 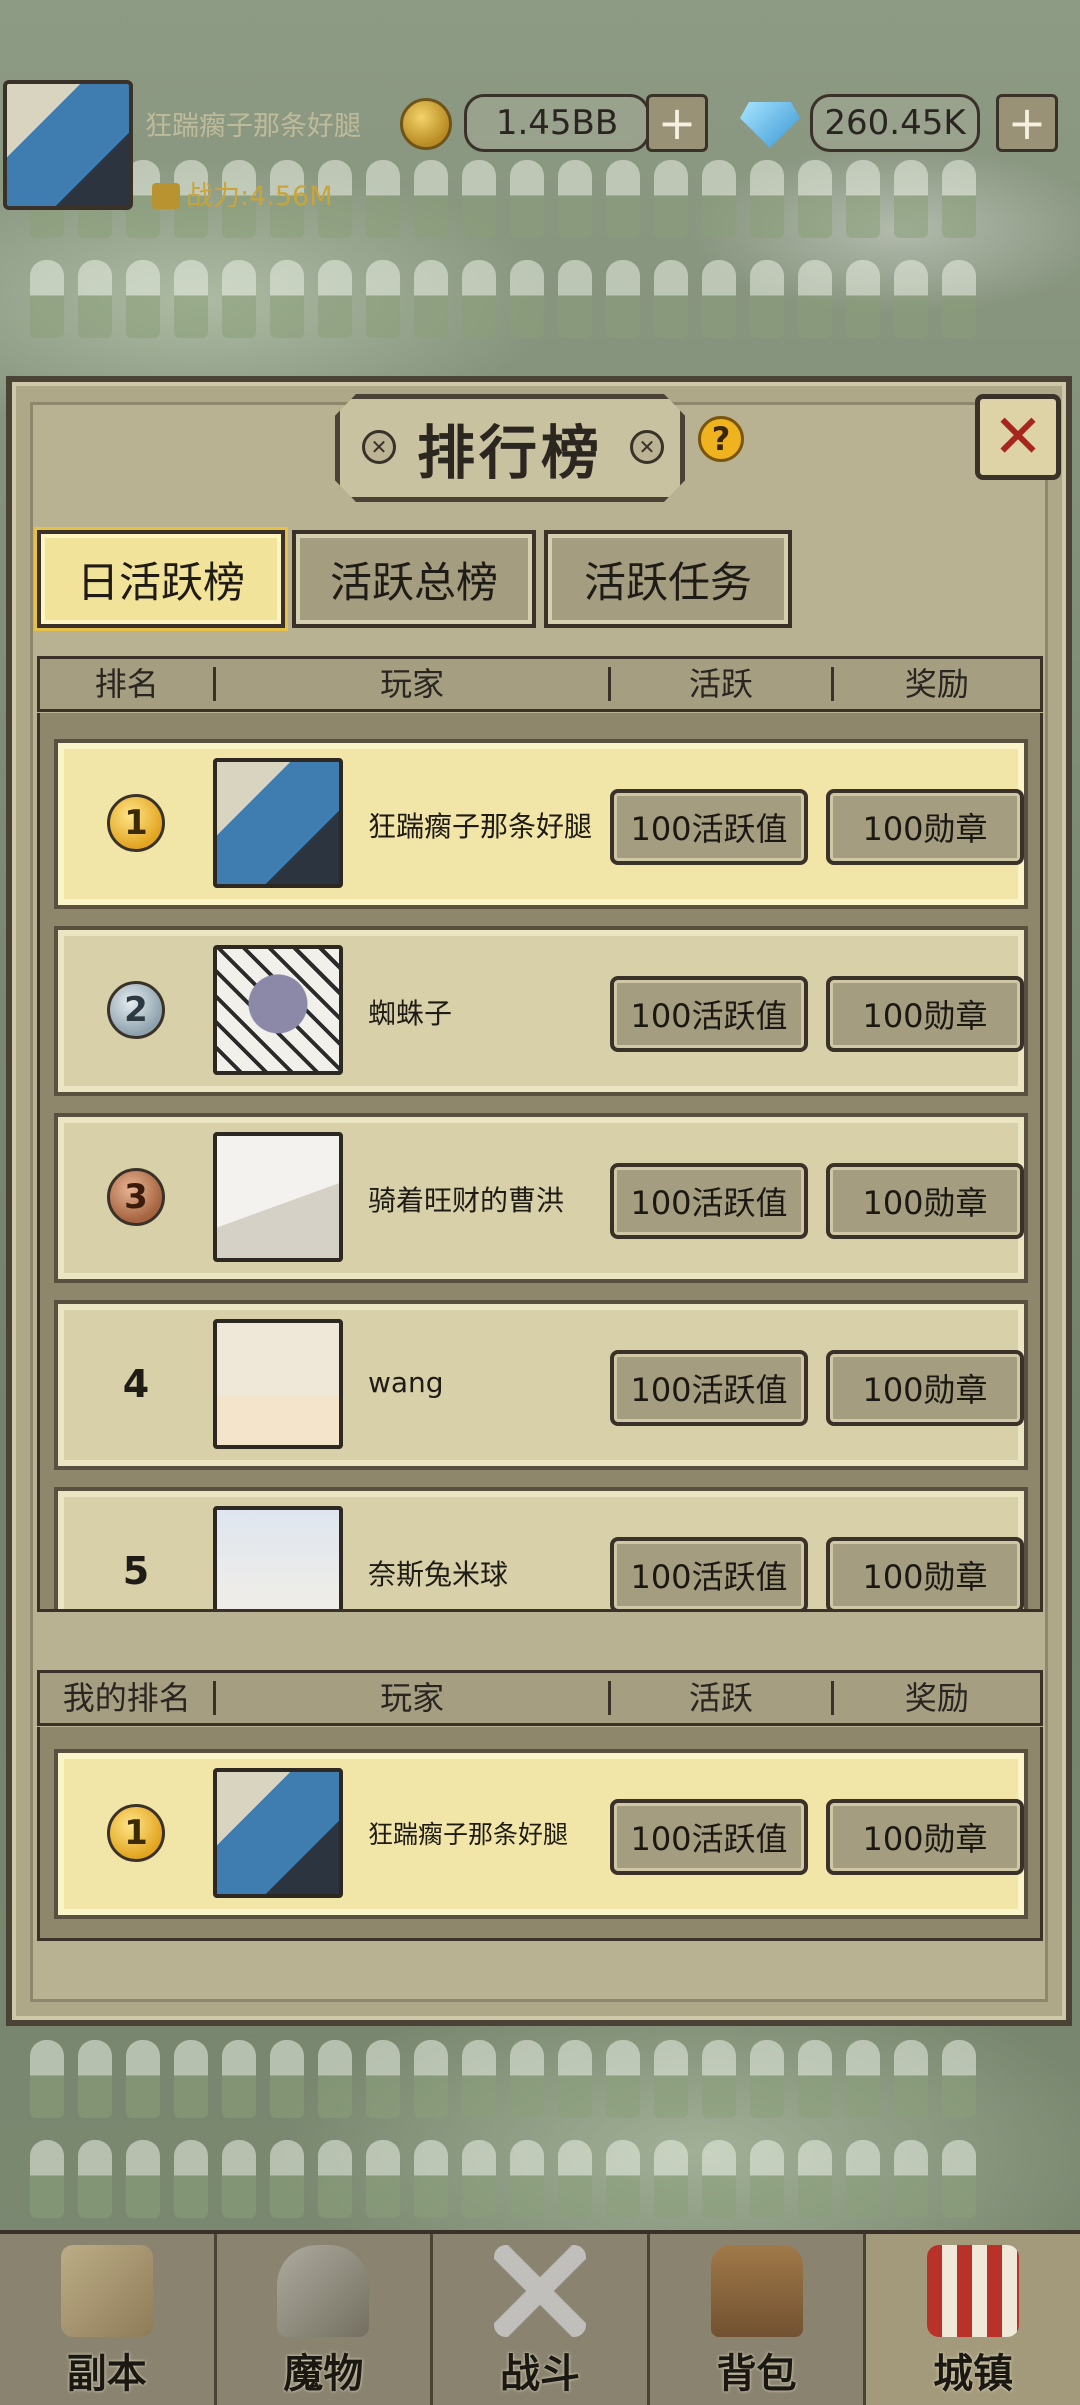 I want to click on nav-dungeon: 副本, so click(x=108, y=2319).